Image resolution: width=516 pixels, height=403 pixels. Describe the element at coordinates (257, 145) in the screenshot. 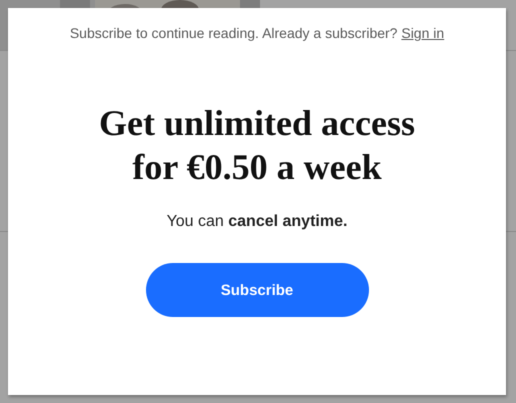

I see `offer-heading: Get unlimited access for €0.50 a week` at that location.